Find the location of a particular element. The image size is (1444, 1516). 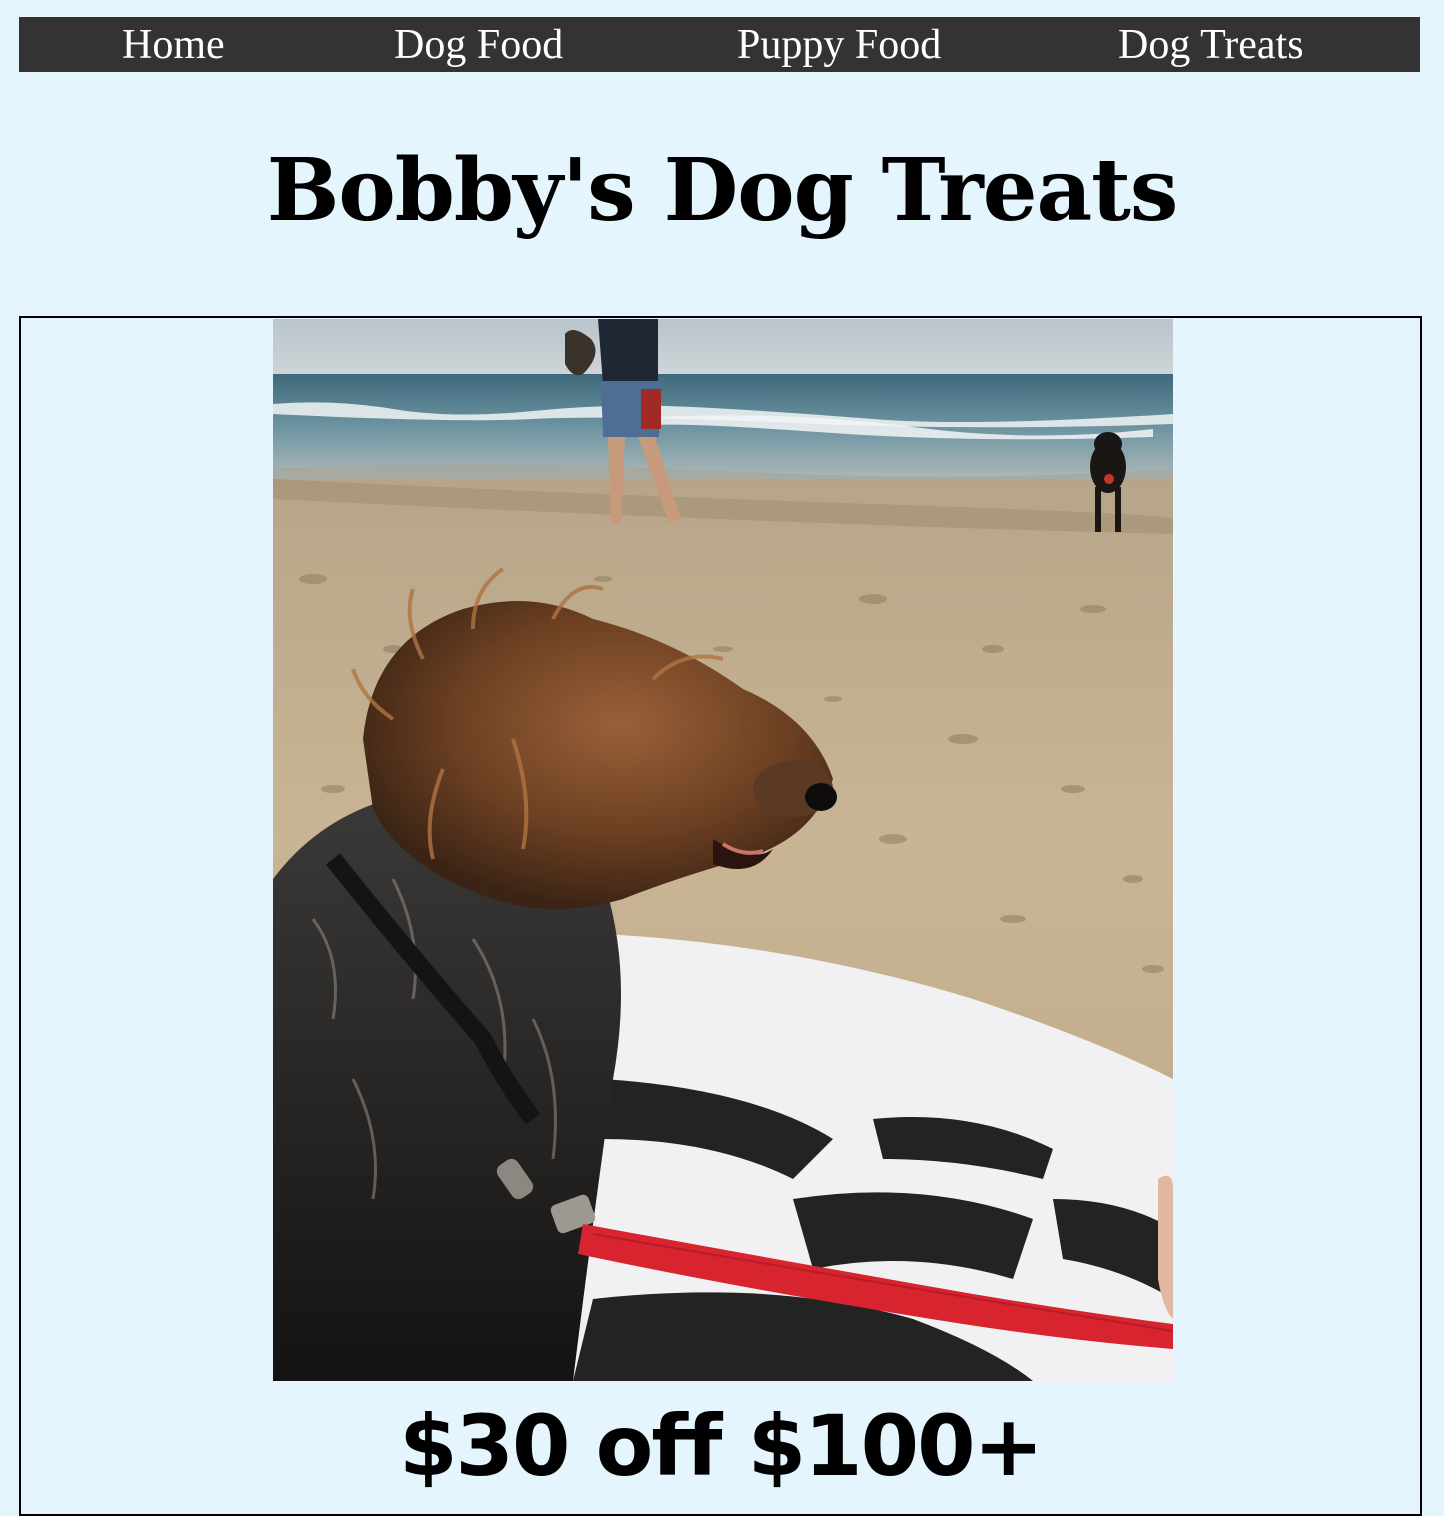

top-nav-bar: Home Dog Food Puppy Food Dog Treats is located at coordinates (719, 44).